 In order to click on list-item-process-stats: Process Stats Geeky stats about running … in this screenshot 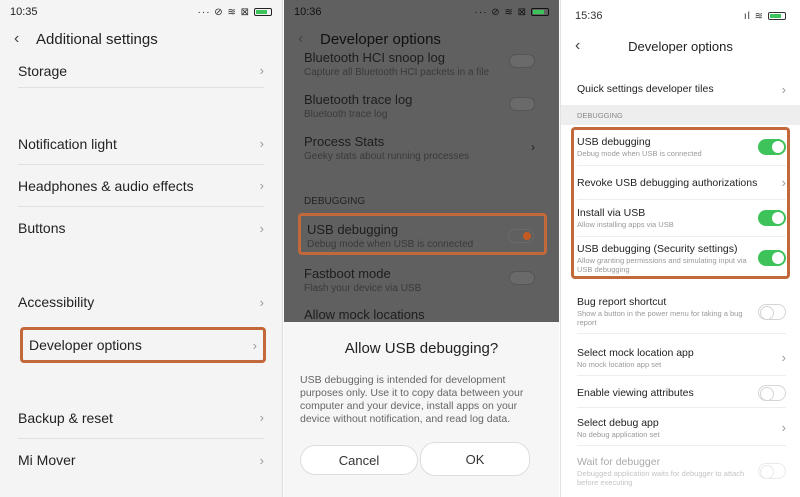, I will do `click(424, 148)`.